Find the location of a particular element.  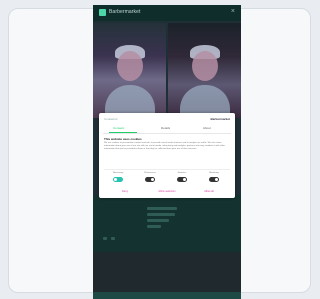

tab-details: Details is located at coordinates (165, 128).